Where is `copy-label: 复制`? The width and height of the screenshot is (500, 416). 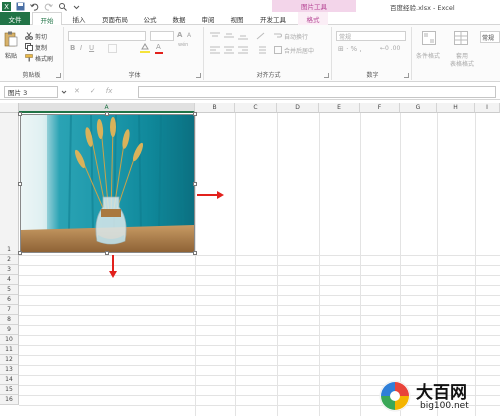
copy-label: 复制 is located at coordinates (41, 47).